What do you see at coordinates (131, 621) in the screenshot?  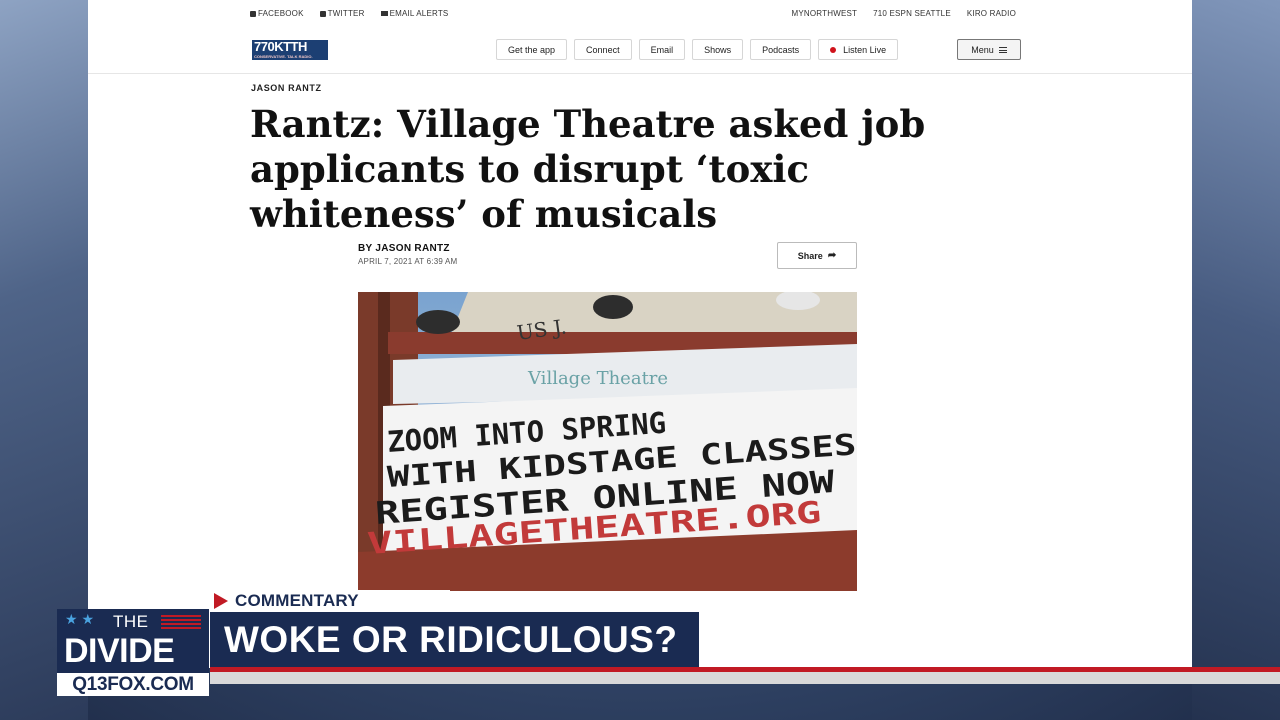 I see `show-the: THE` at bounding box center [131, 621].